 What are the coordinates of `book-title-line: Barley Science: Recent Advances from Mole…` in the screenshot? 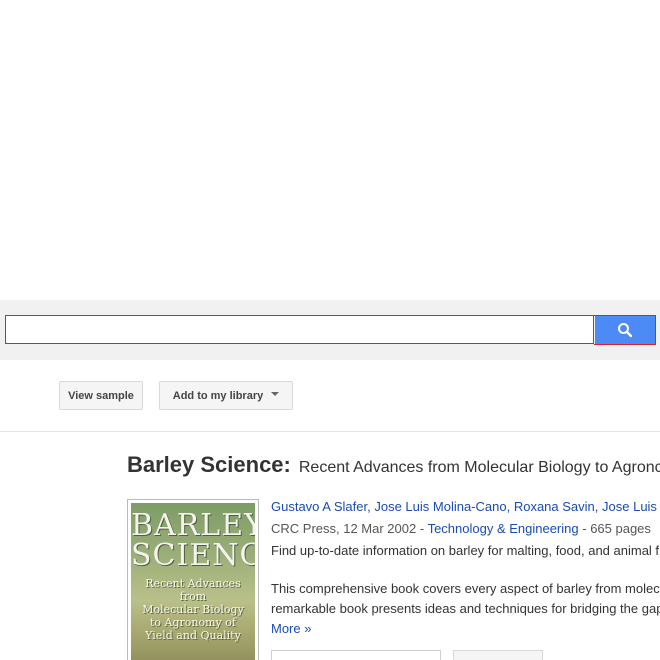 It's located at (393, 465).